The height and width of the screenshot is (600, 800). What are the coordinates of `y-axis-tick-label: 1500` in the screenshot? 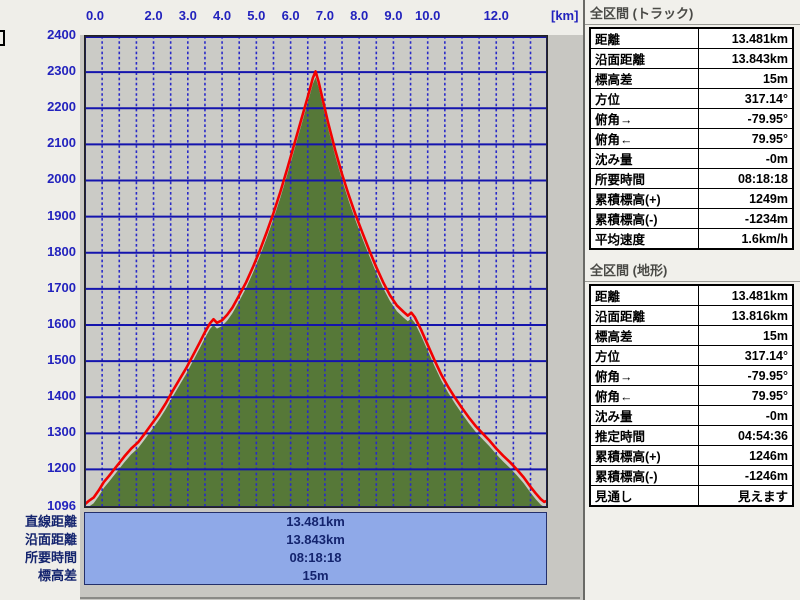 It's located at (61, 360).